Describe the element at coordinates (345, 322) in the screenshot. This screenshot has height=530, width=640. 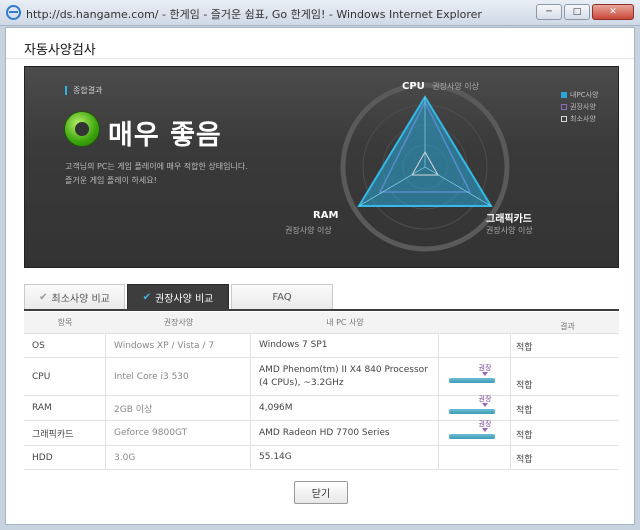
I see `header-my-pc: 내 PC 사양` at that location.